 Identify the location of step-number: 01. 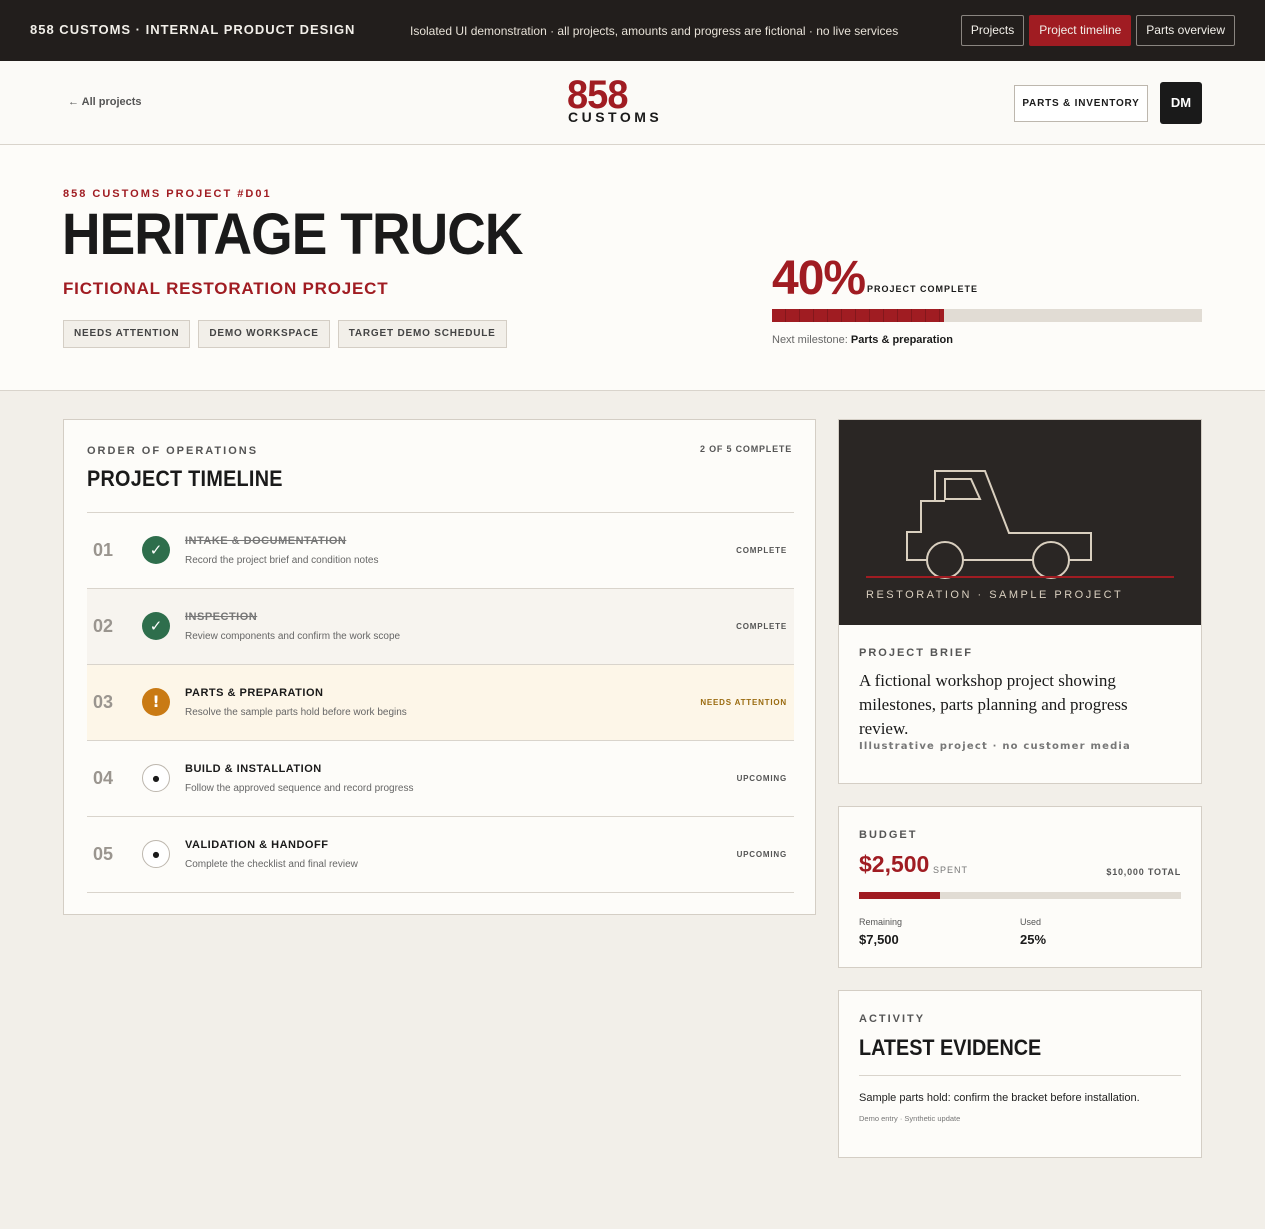
(103, 550).